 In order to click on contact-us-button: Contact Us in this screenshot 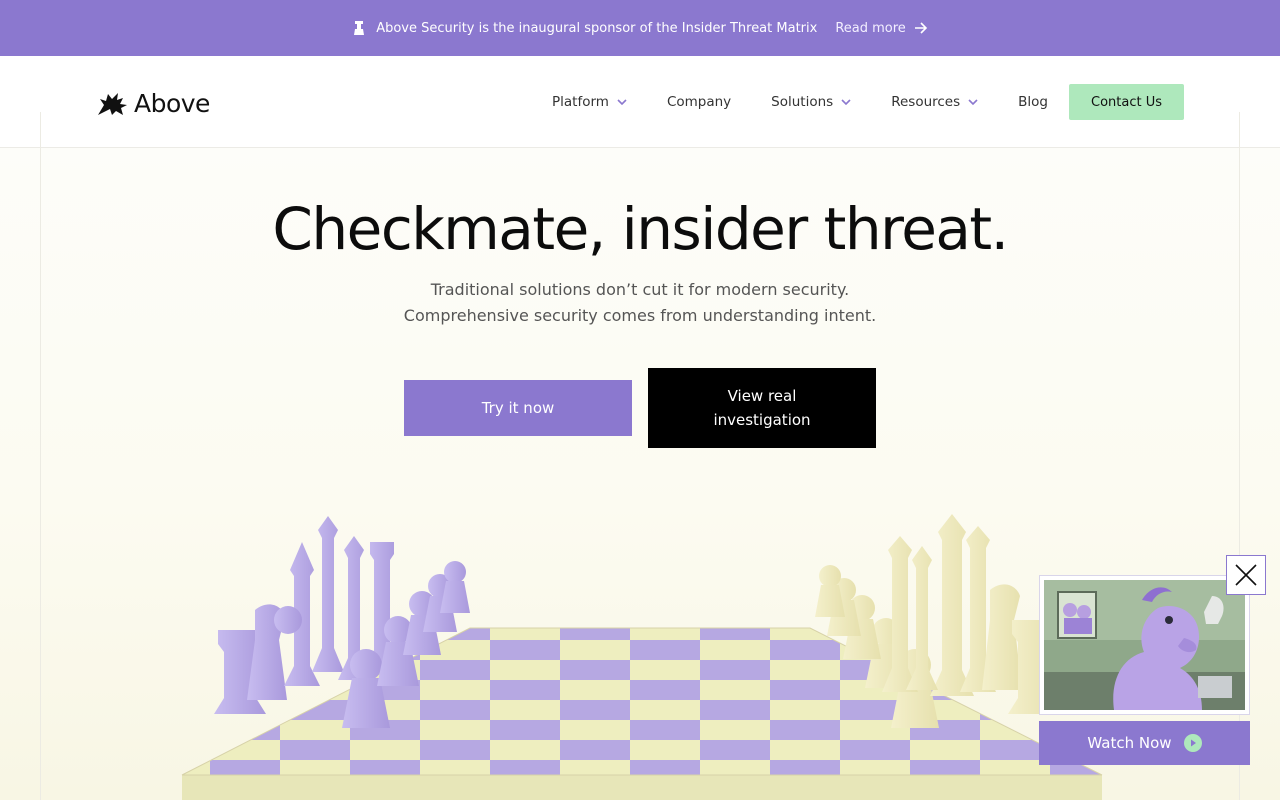, I will do `click(1126, 102)`.